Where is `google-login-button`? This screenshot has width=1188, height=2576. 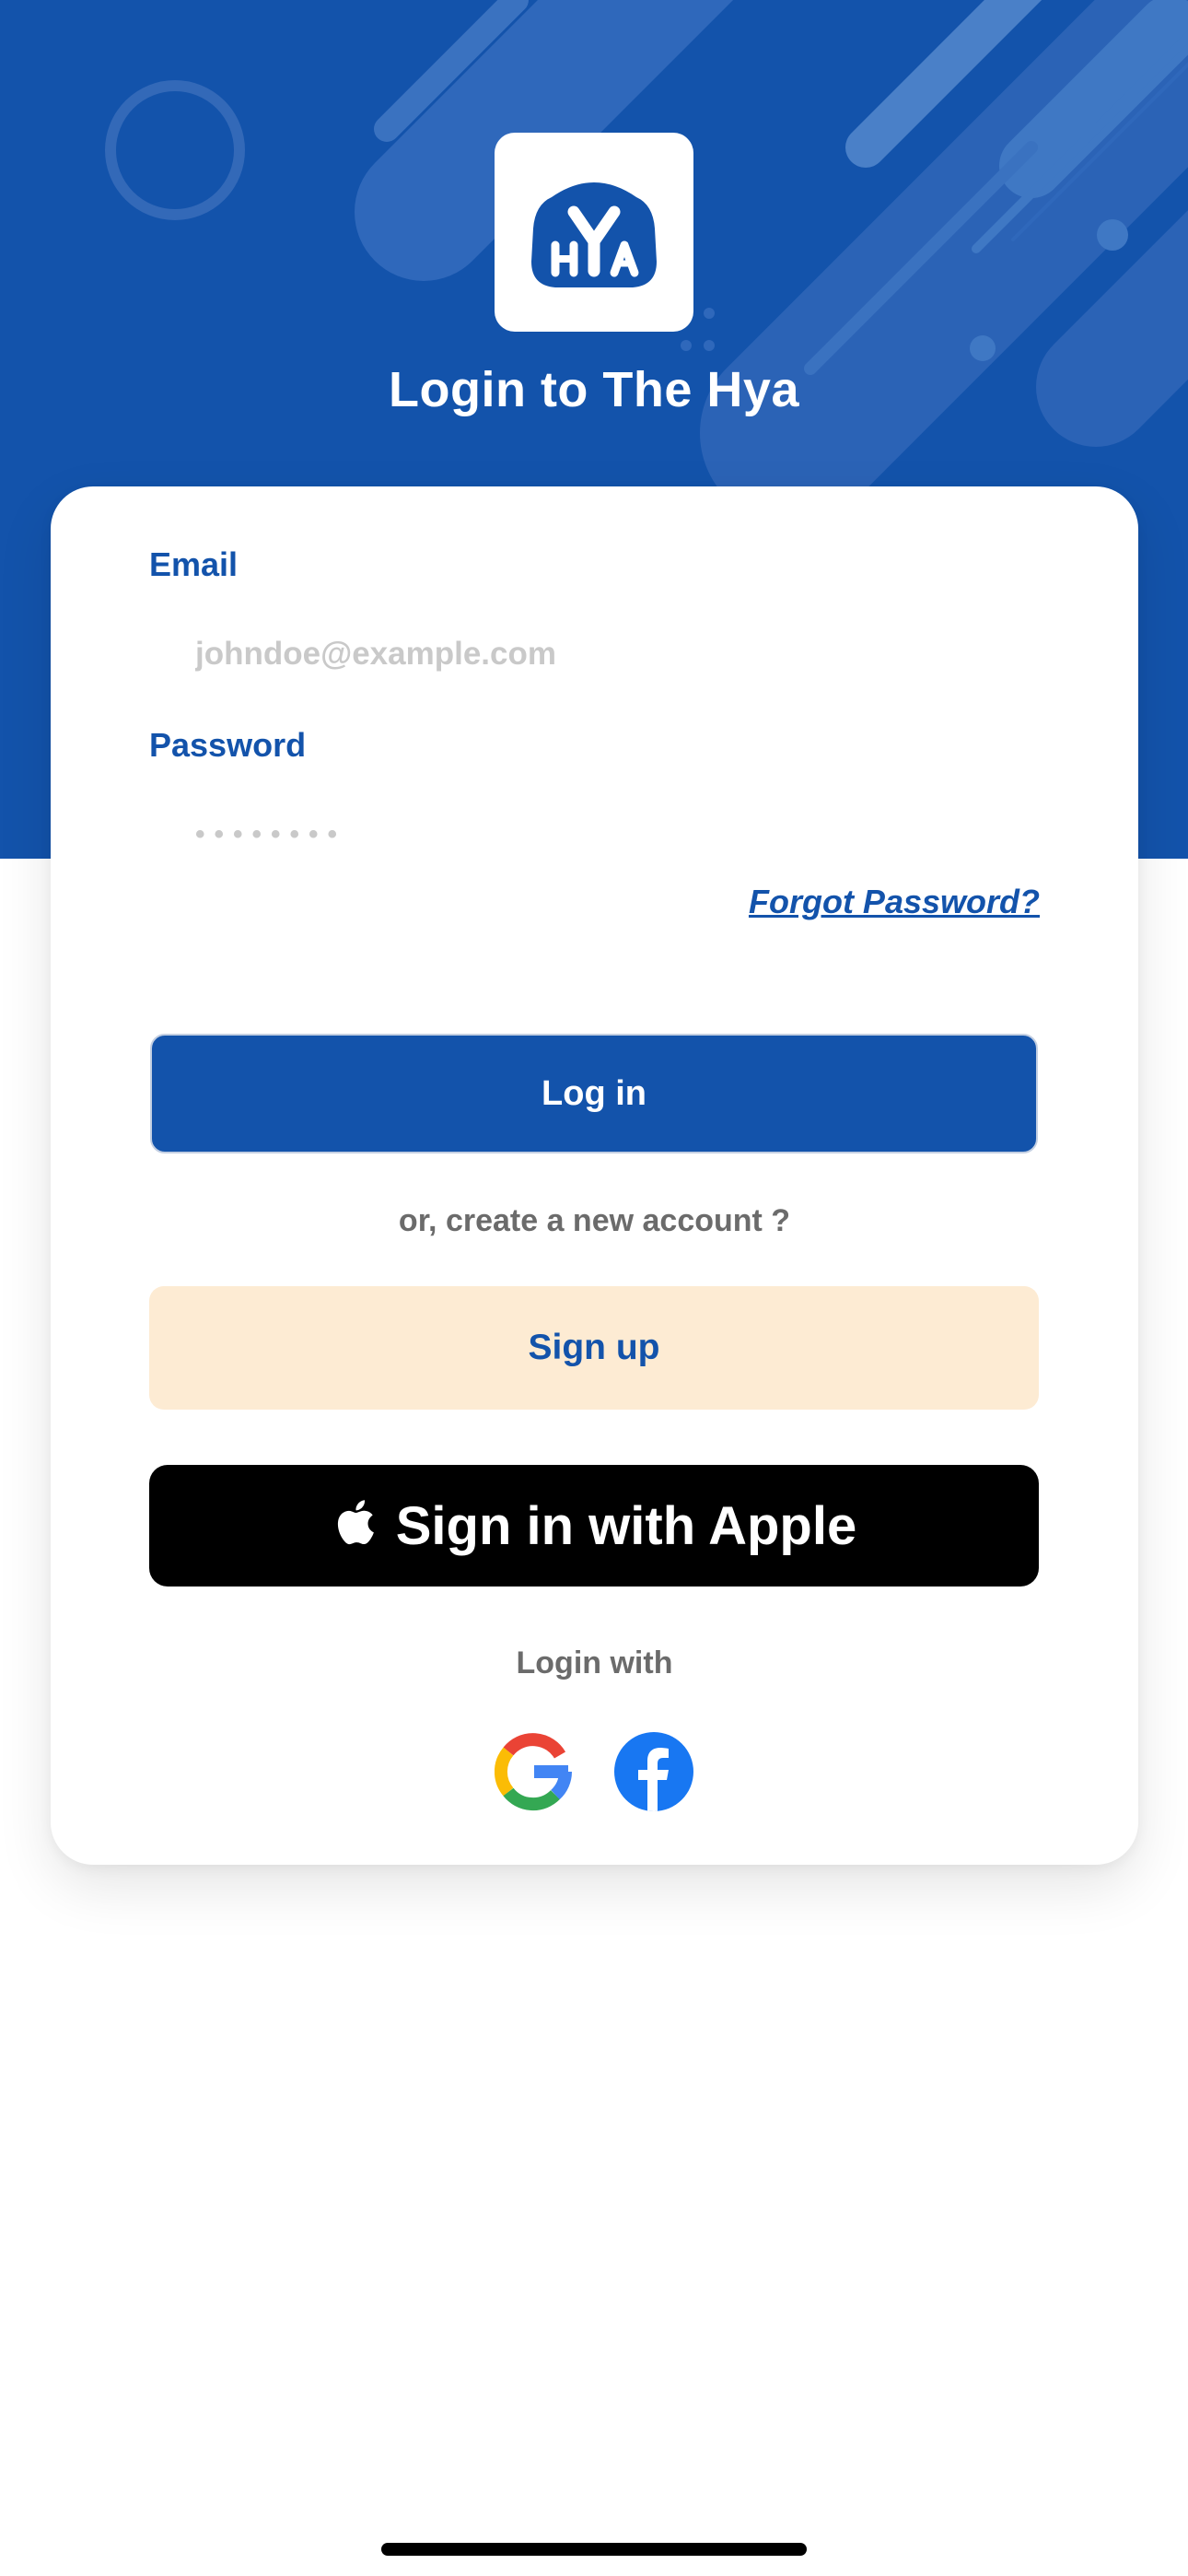 google-login-button is located at coordinates (534, 1771).